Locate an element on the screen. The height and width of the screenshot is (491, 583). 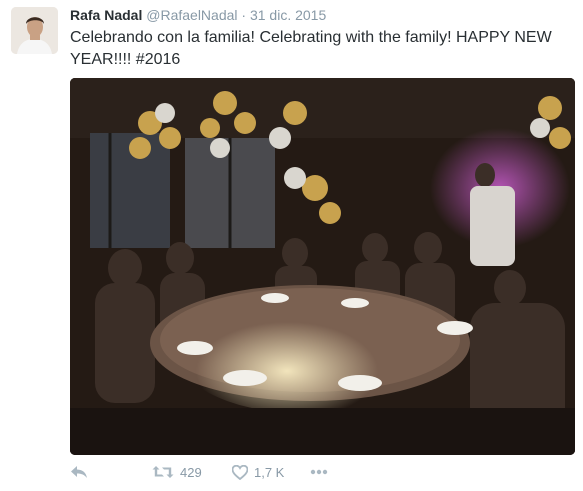
reply-icon is located at coordinates (79, 472).